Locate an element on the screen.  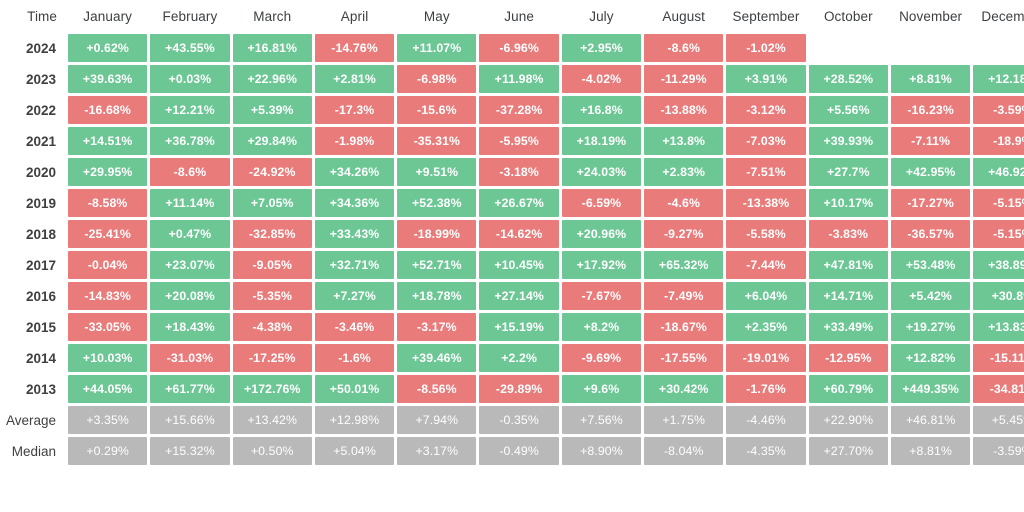
cell-2020-august: +2.83% is located at coordinates (684, 172).